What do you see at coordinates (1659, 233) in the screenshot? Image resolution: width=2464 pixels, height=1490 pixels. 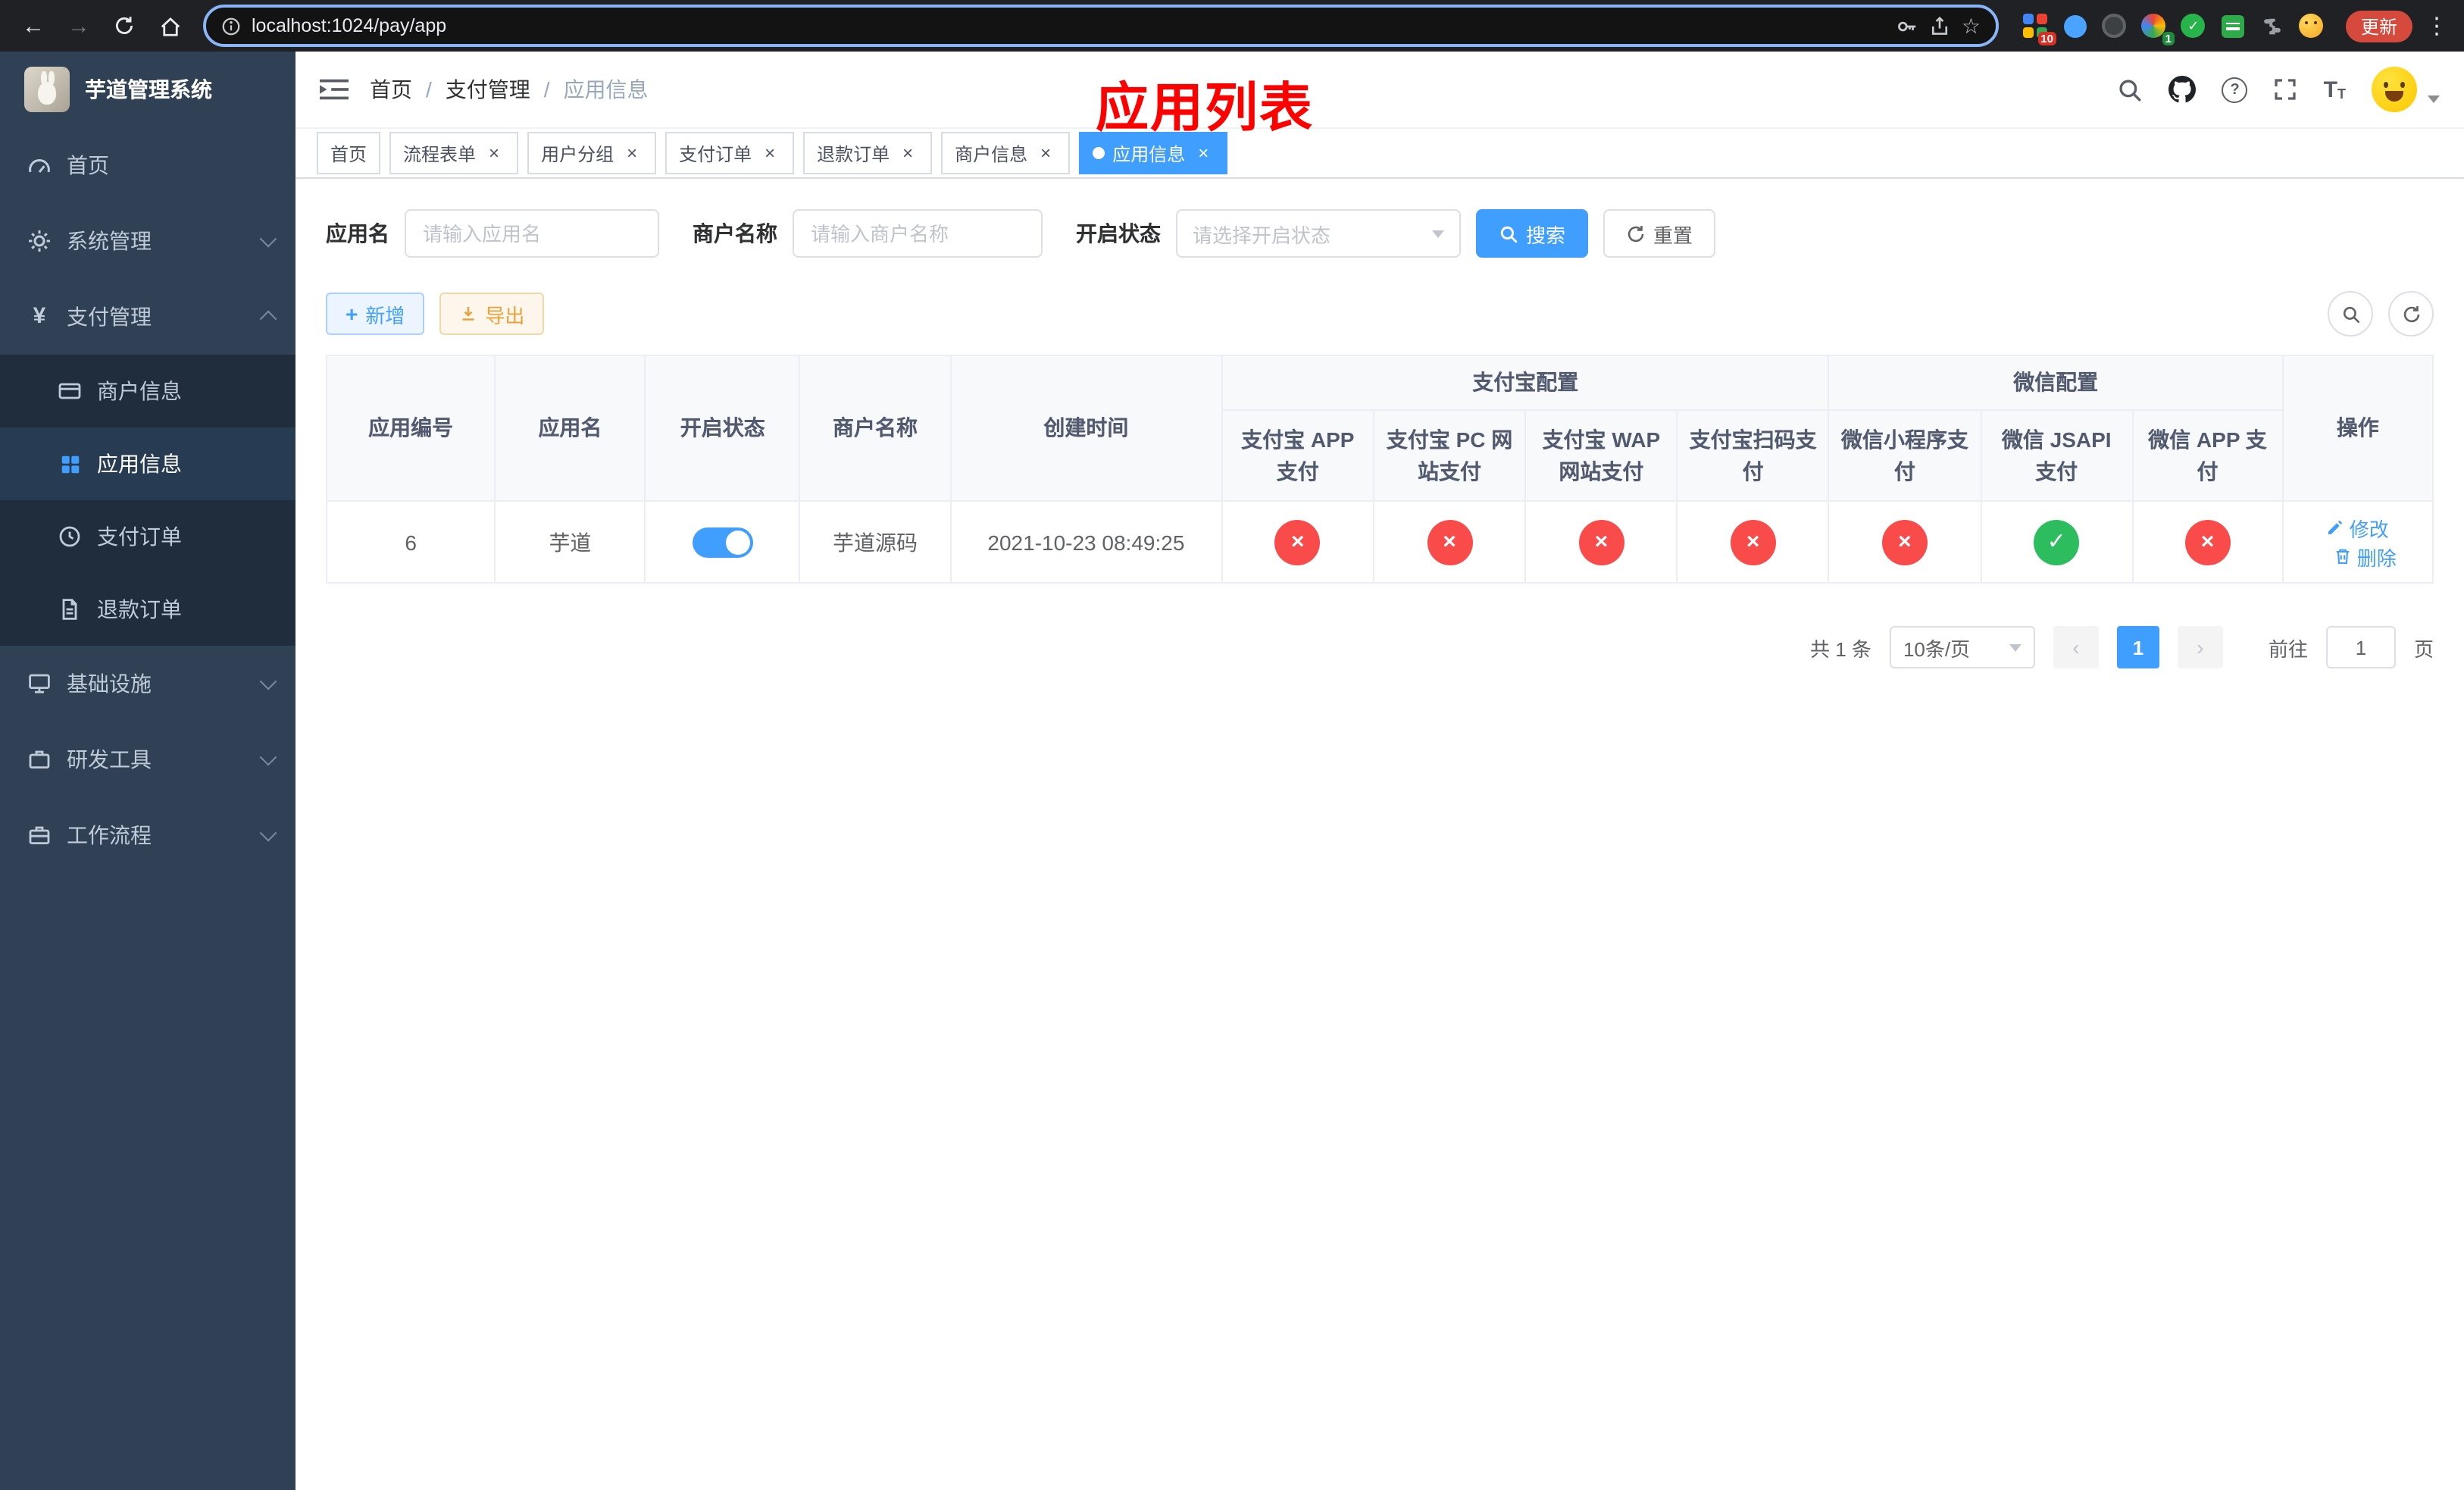 I see `reset-button: 重置` at bounding box center [1659, 233].